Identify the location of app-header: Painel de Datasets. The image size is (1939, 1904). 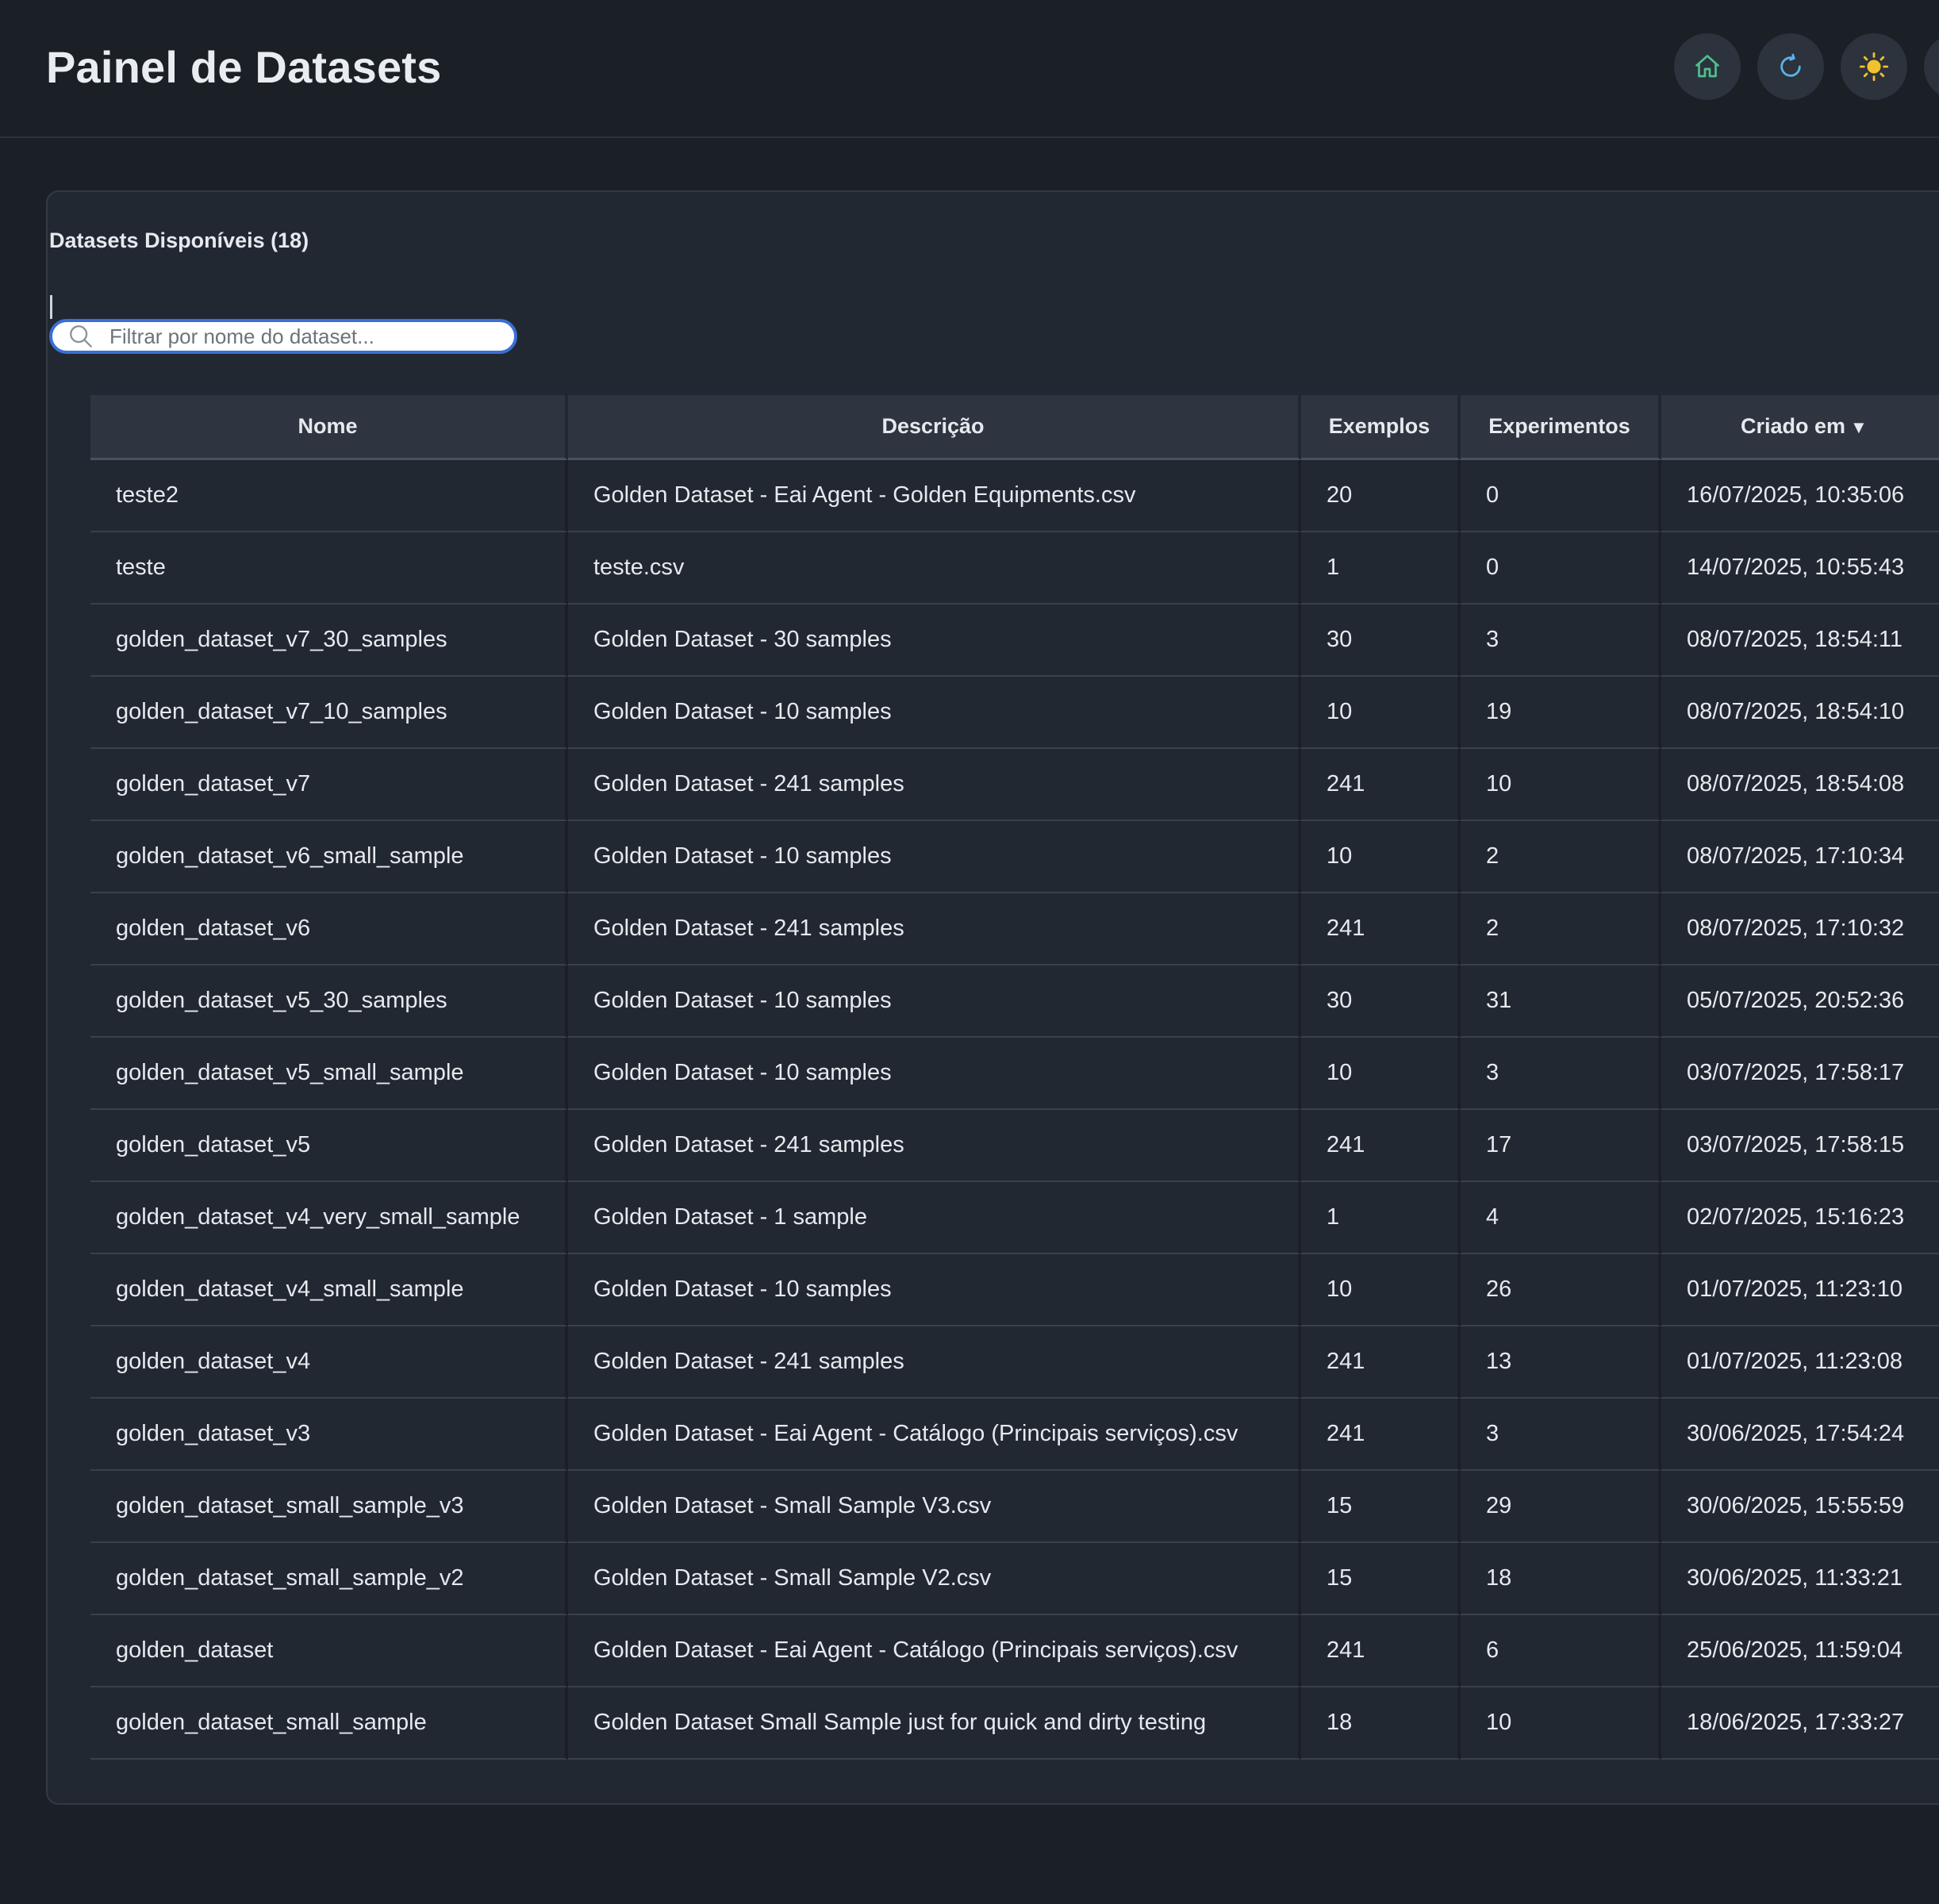
(969, 69).